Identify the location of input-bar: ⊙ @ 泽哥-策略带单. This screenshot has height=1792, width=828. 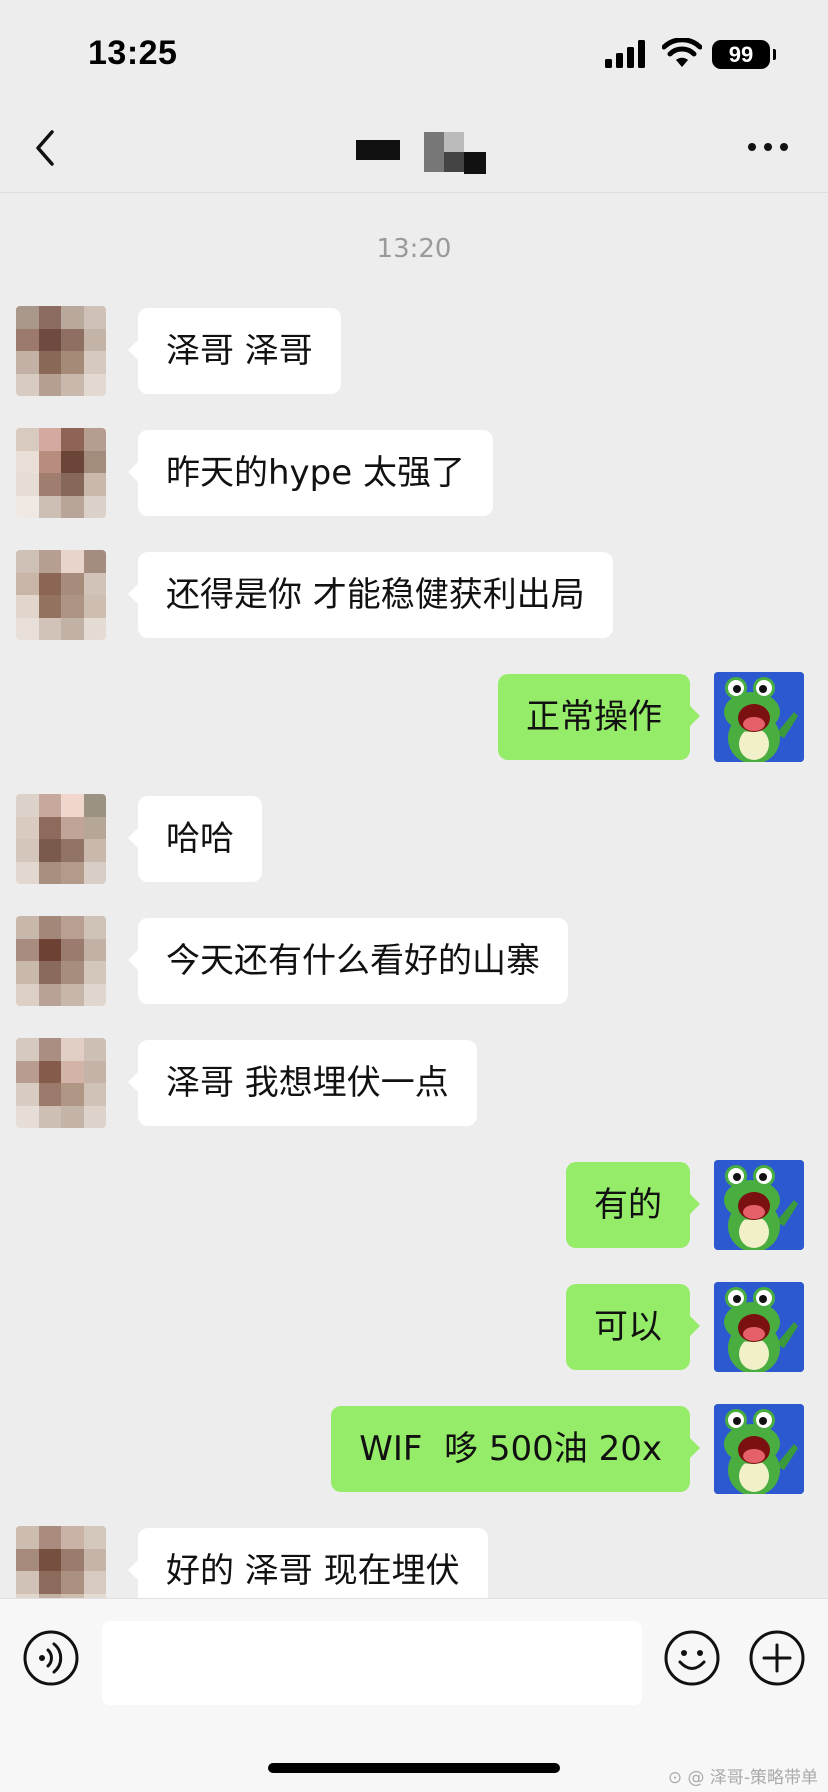
(414, 1695).